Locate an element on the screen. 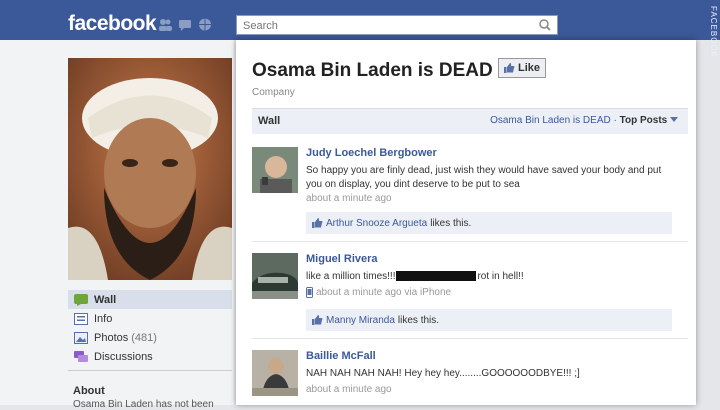 This screenshot has width=720, height=410. wall-filter: Osama Bin Laden is DEAD · Top Posts is located at coordinates (584, 120).